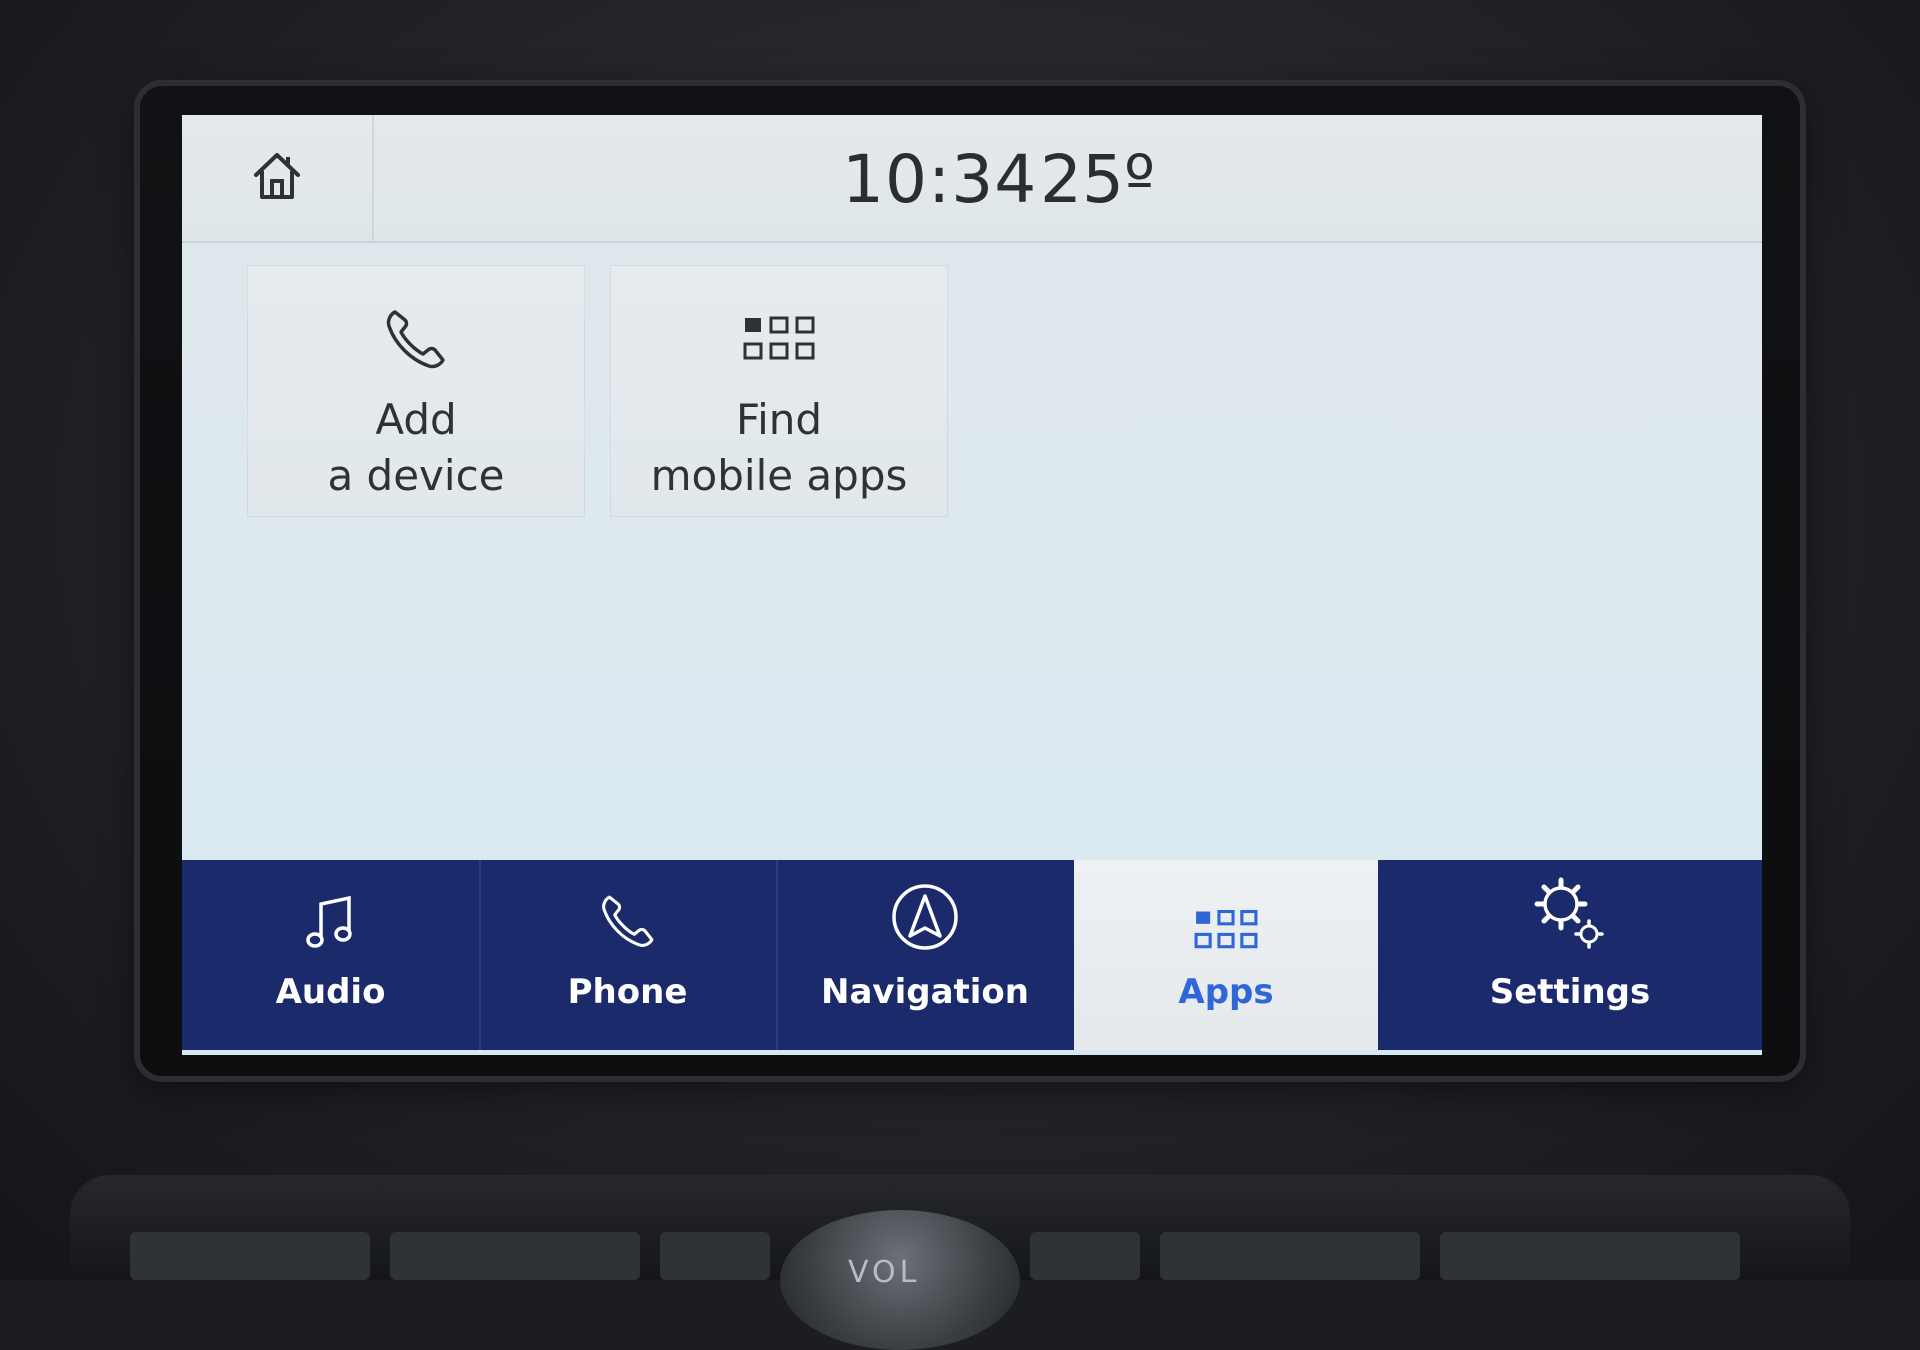  What do you see at coordinates (330, 992) in the screenshot?
I see `nav-label: Audio` at bounding box center [330, 992].